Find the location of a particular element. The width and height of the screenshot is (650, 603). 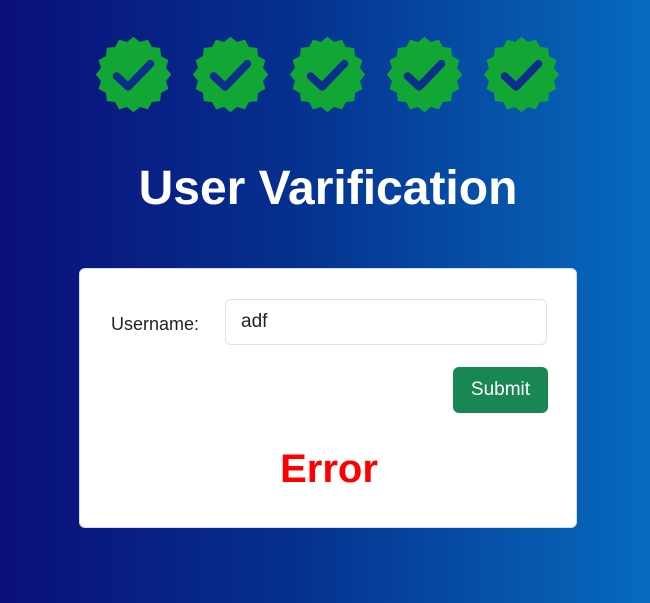

submit-button: Submit is located at coordinates (500, 390).